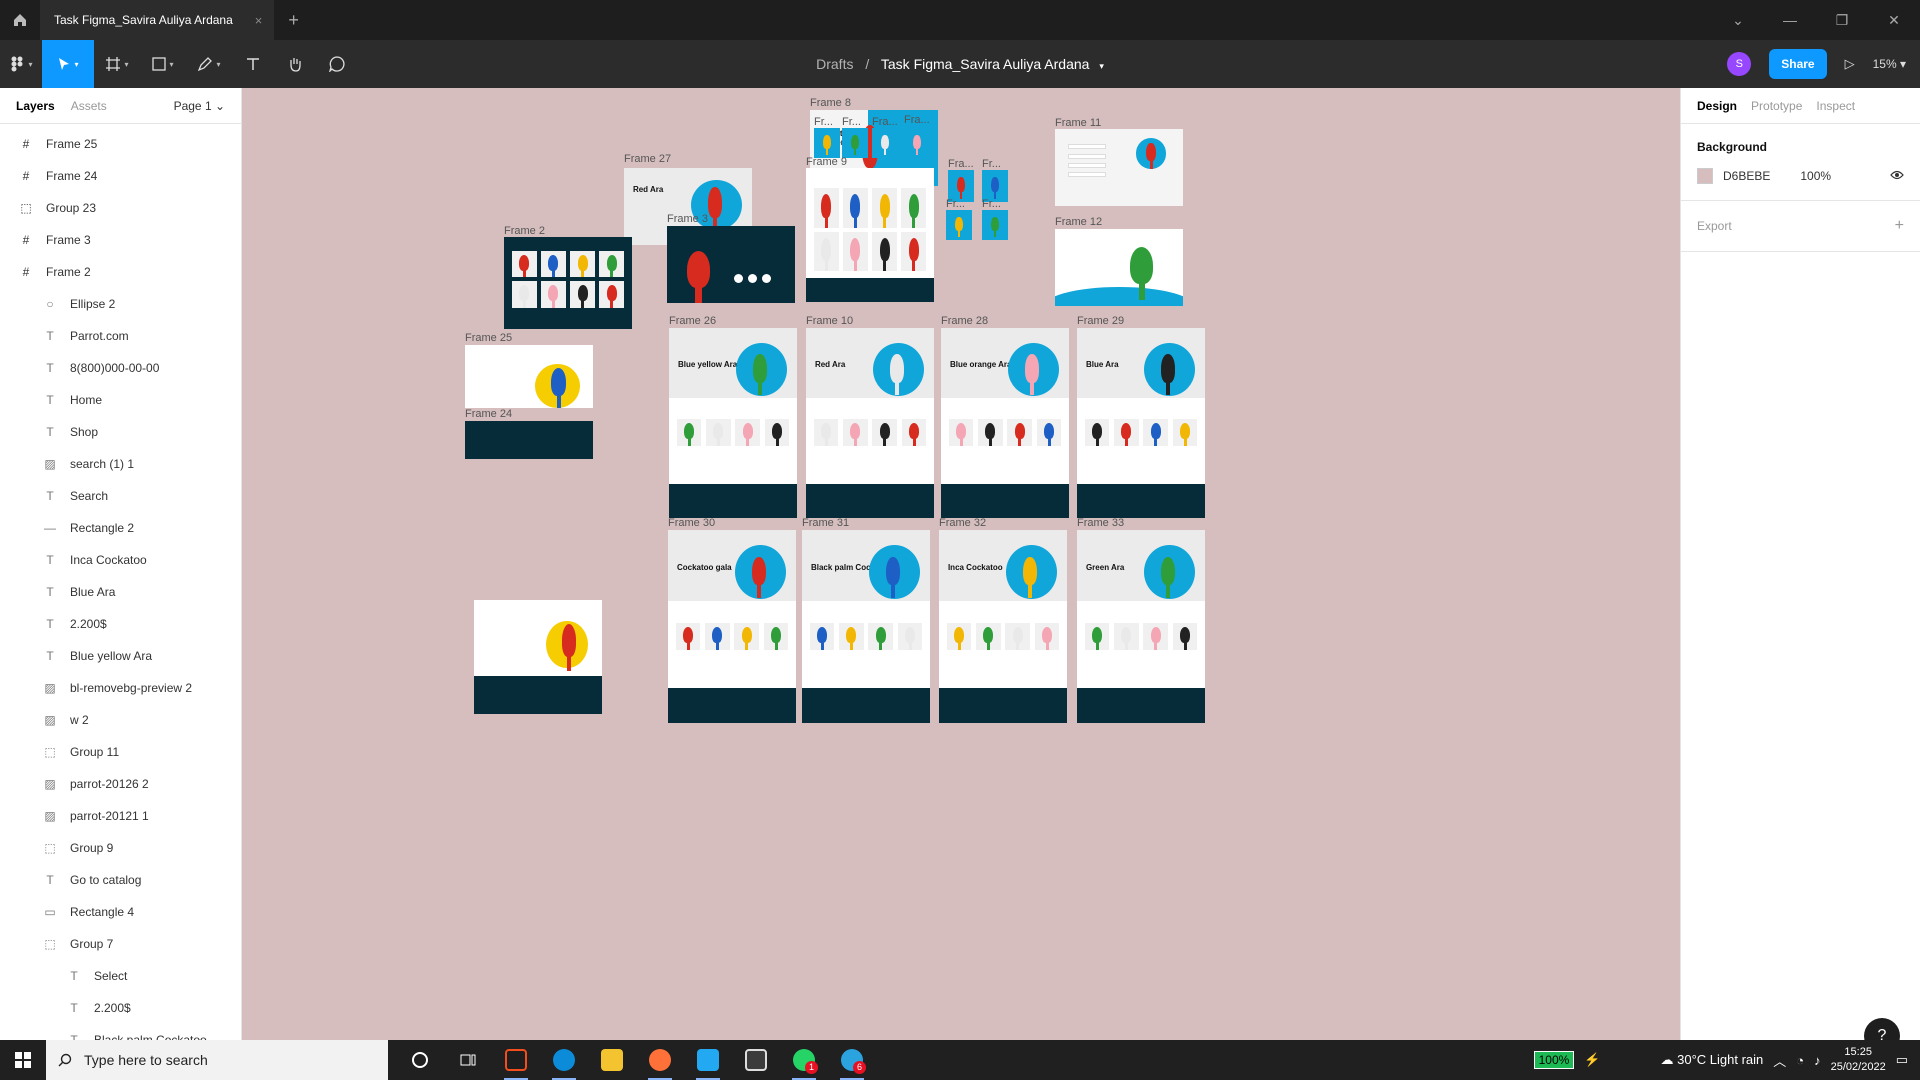 The width and height of the screenshot is (1920, 1080). Describe the element at coordinates (1850, 64) in the screenshot. I see `present-icon: ▷` at that location.